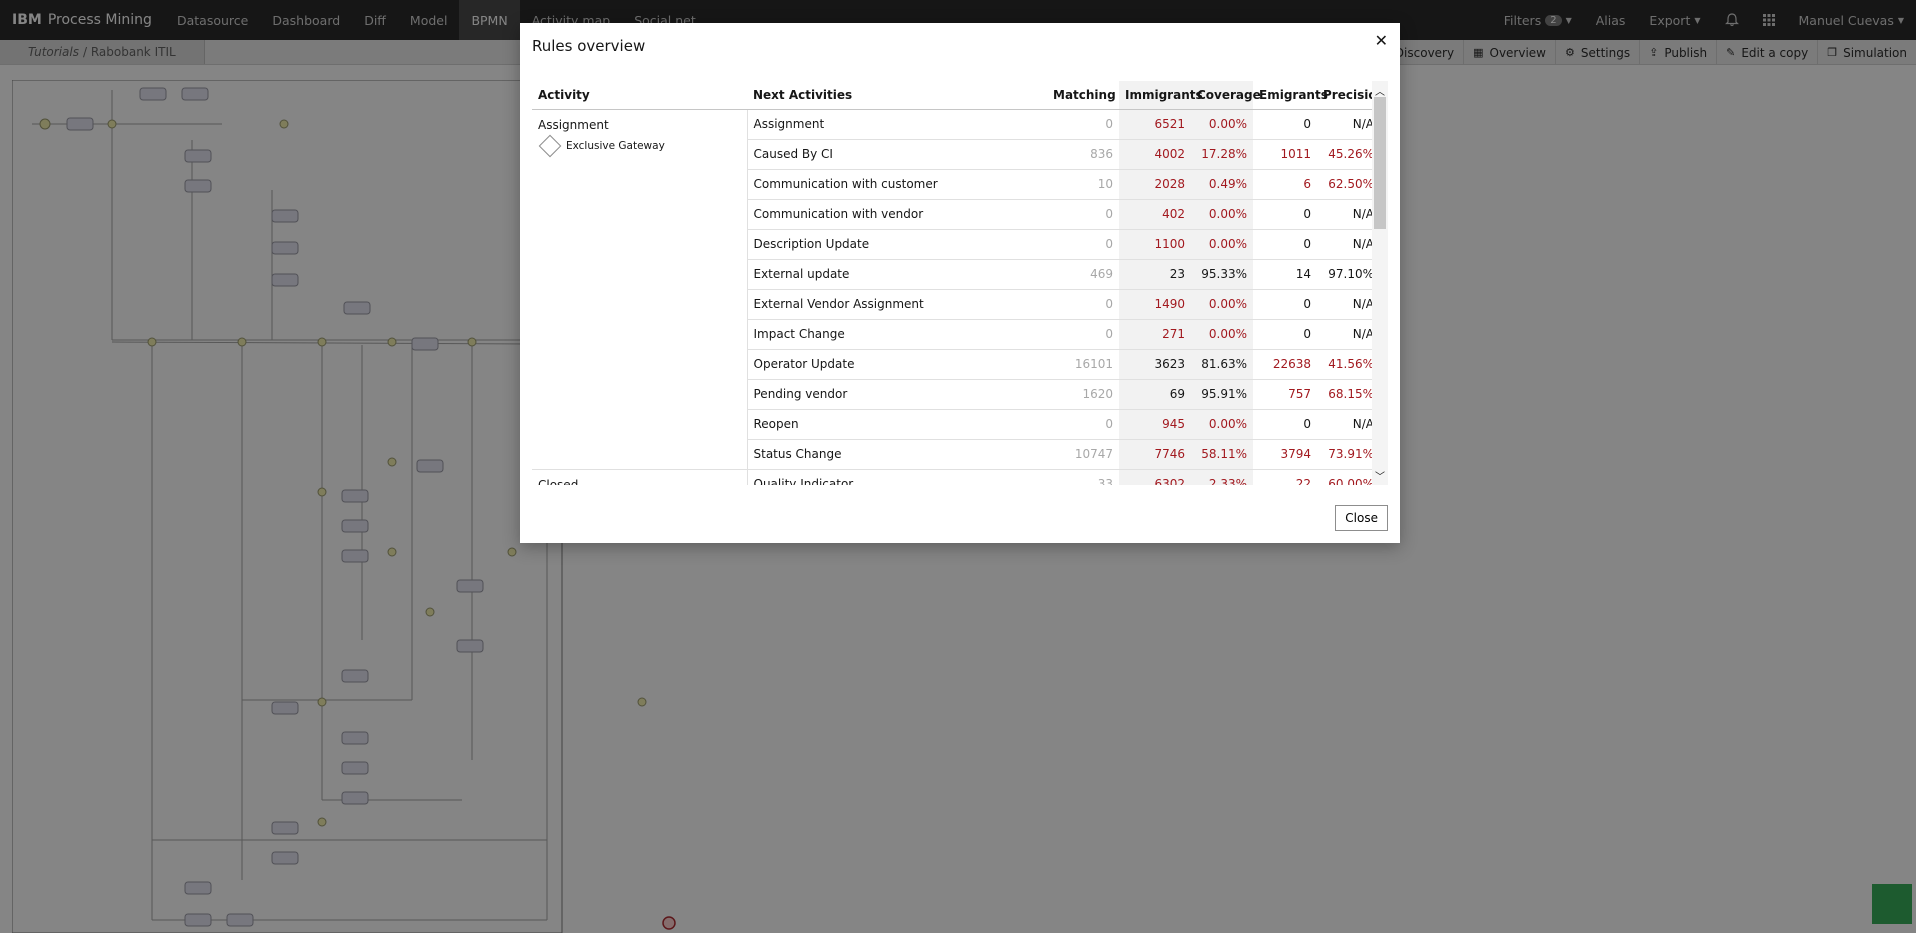 The image size is (1916, 933). What do you see at coordinates (897, 424) in the screenshot?
I see `next-activity: Reopen` at bounding box center [897, 424].